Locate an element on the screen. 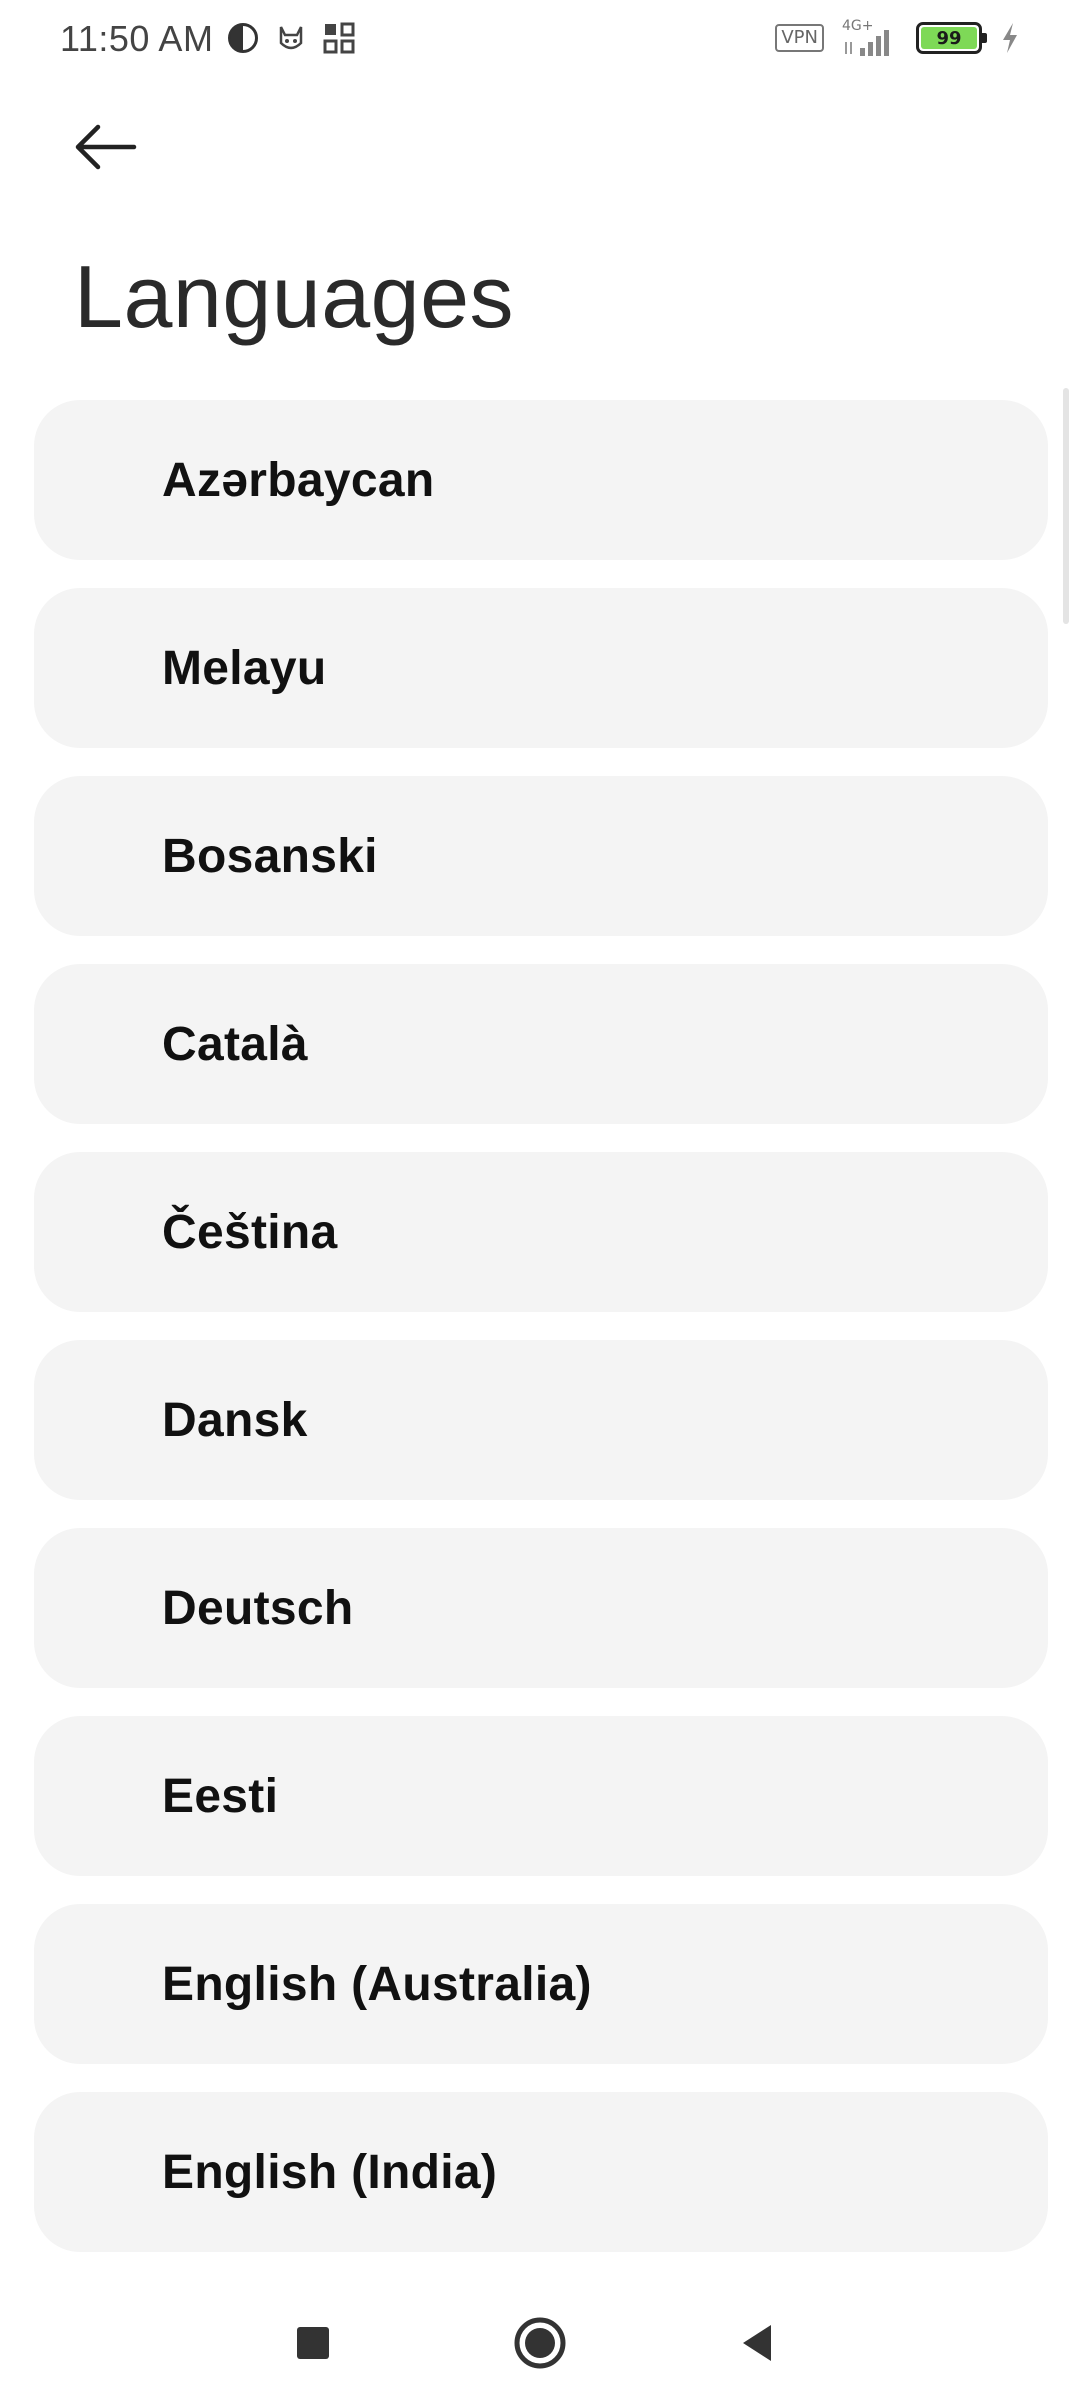 The height and width of the screenshot is (2400, 1080). status-system-icons: VPN 4G+ 99 is located at coordinates (897, 38).